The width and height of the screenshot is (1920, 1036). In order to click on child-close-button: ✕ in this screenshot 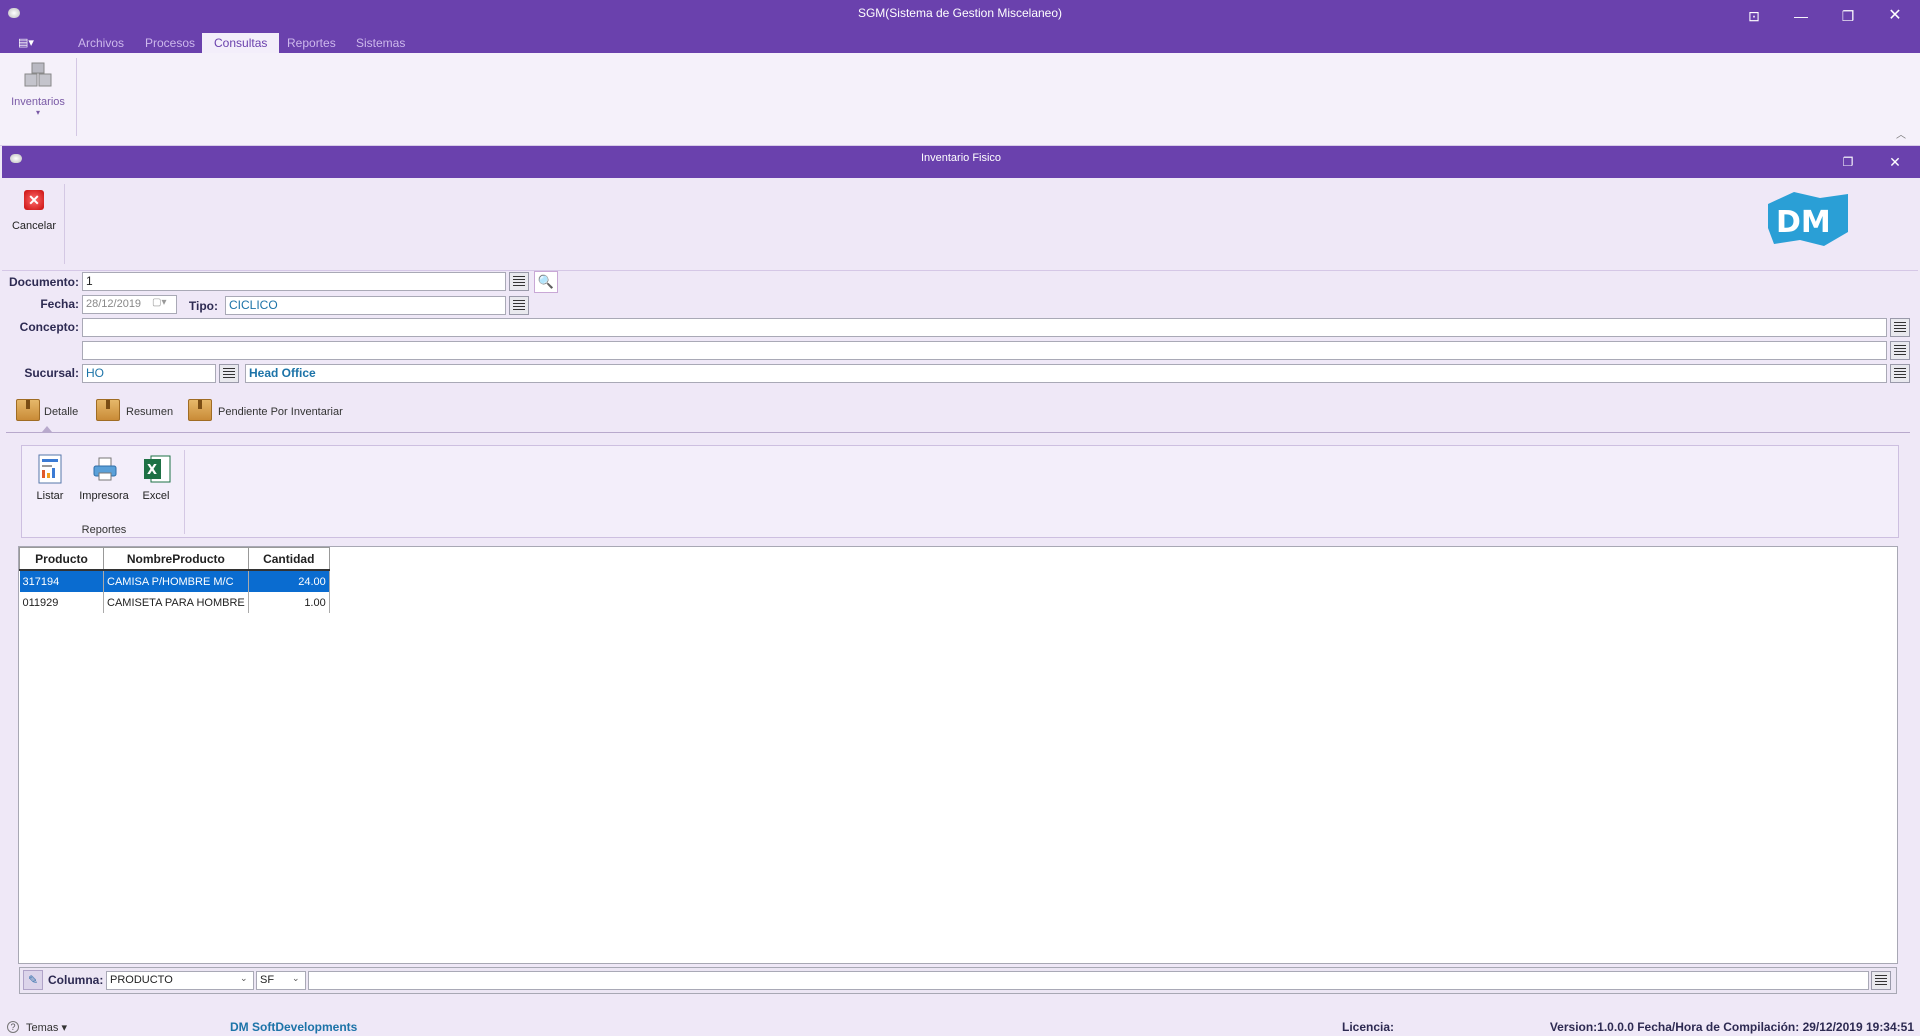, I will do `click(1895, 162)`.